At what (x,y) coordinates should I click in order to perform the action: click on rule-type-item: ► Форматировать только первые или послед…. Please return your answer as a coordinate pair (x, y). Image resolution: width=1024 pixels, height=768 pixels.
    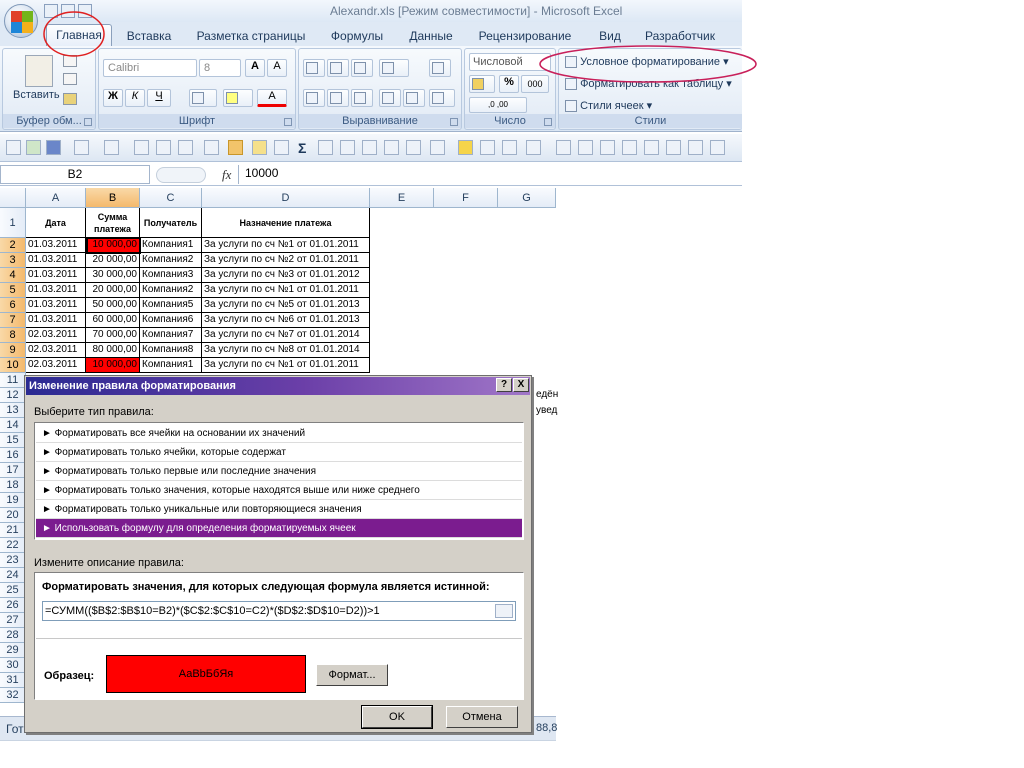
    Looking at the image, I should click on (279, 471).